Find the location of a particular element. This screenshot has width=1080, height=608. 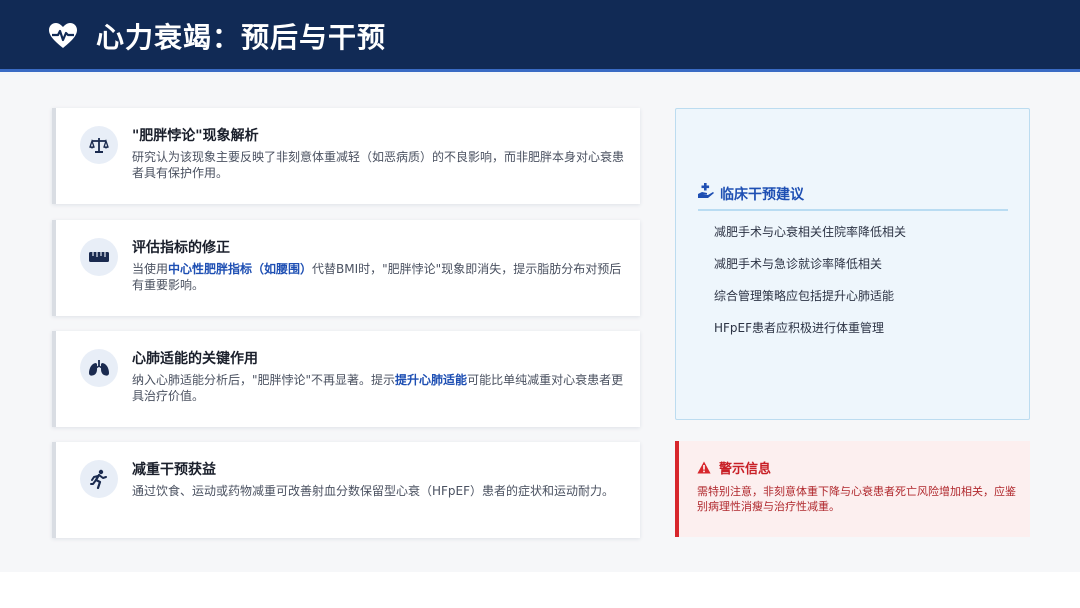

list-item: HFpEF患者应积极进行体重管理 is located at coordinates (799, 328).